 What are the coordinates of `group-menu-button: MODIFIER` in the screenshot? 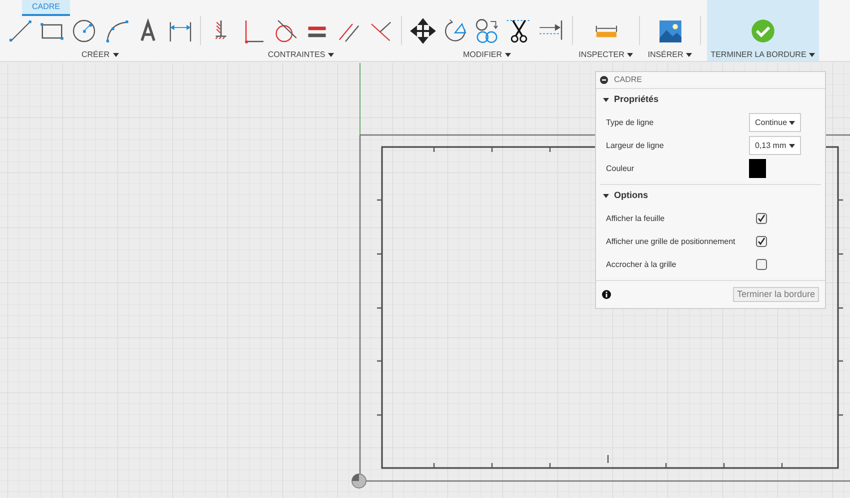 It's located at (487, 55).